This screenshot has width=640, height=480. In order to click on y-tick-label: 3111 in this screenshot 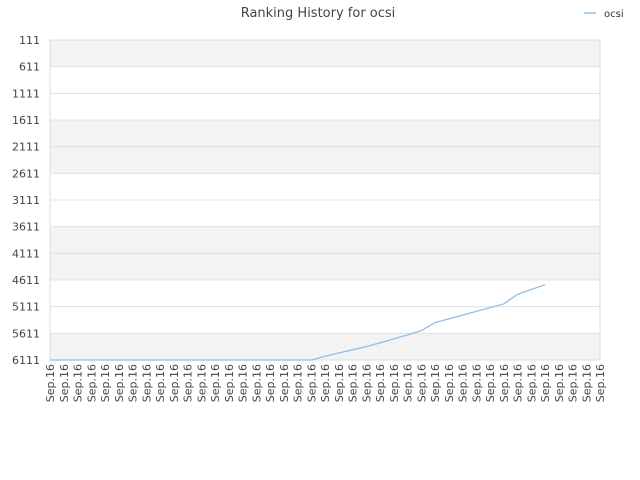, I will do `click(26, 200)`.